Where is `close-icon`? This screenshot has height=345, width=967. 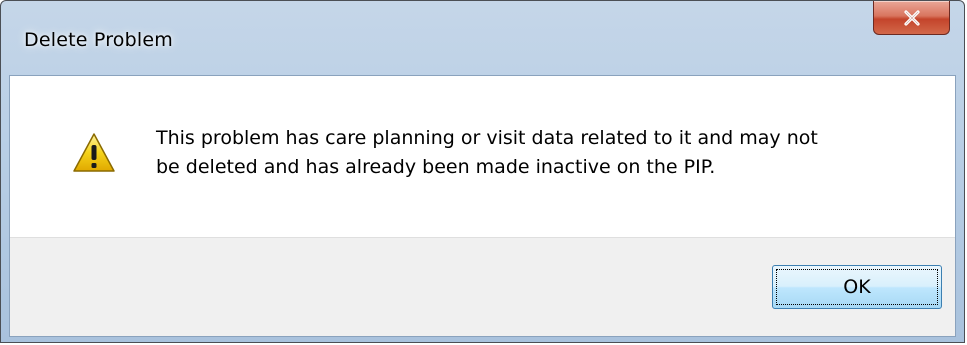
close-icon is located at coordinates (911, 17).